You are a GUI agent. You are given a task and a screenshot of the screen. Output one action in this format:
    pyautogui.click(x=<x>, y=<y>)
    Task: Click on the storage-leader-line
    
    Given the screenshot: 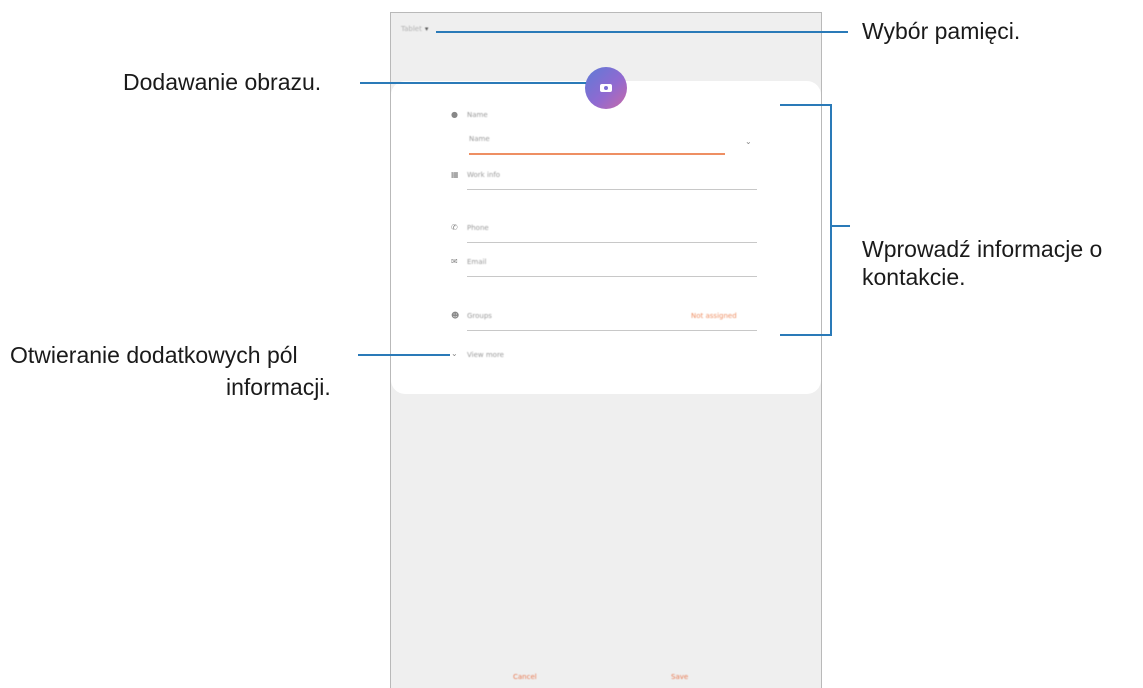 What is the action you would take?
    pyautogui.click(x=642, y=32)
    